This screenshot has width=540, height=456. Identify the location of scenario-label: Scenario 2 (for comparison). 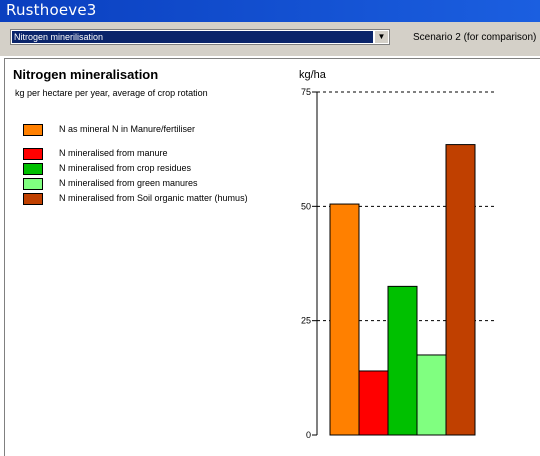
(475, 37).